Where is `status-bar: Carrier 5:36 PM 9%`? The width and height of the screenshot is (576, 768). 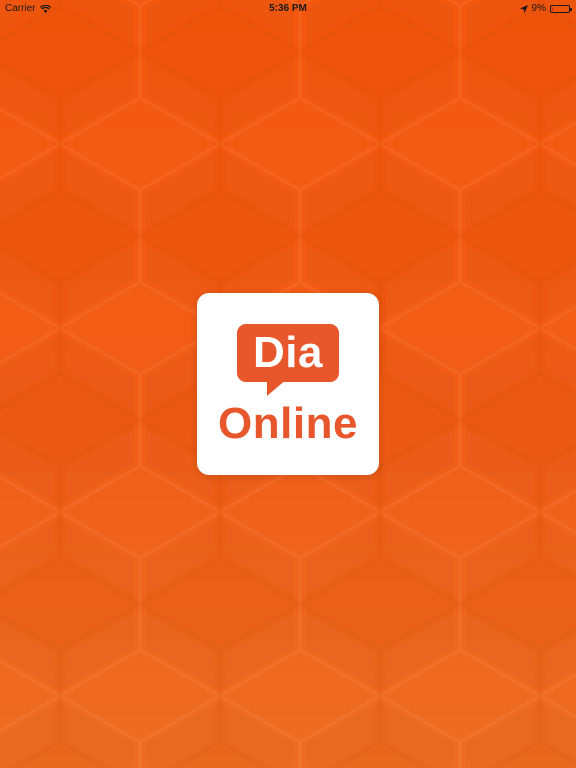 status-bar: Carrier 5:36 PM 9% is located at coordinates (288, 9).